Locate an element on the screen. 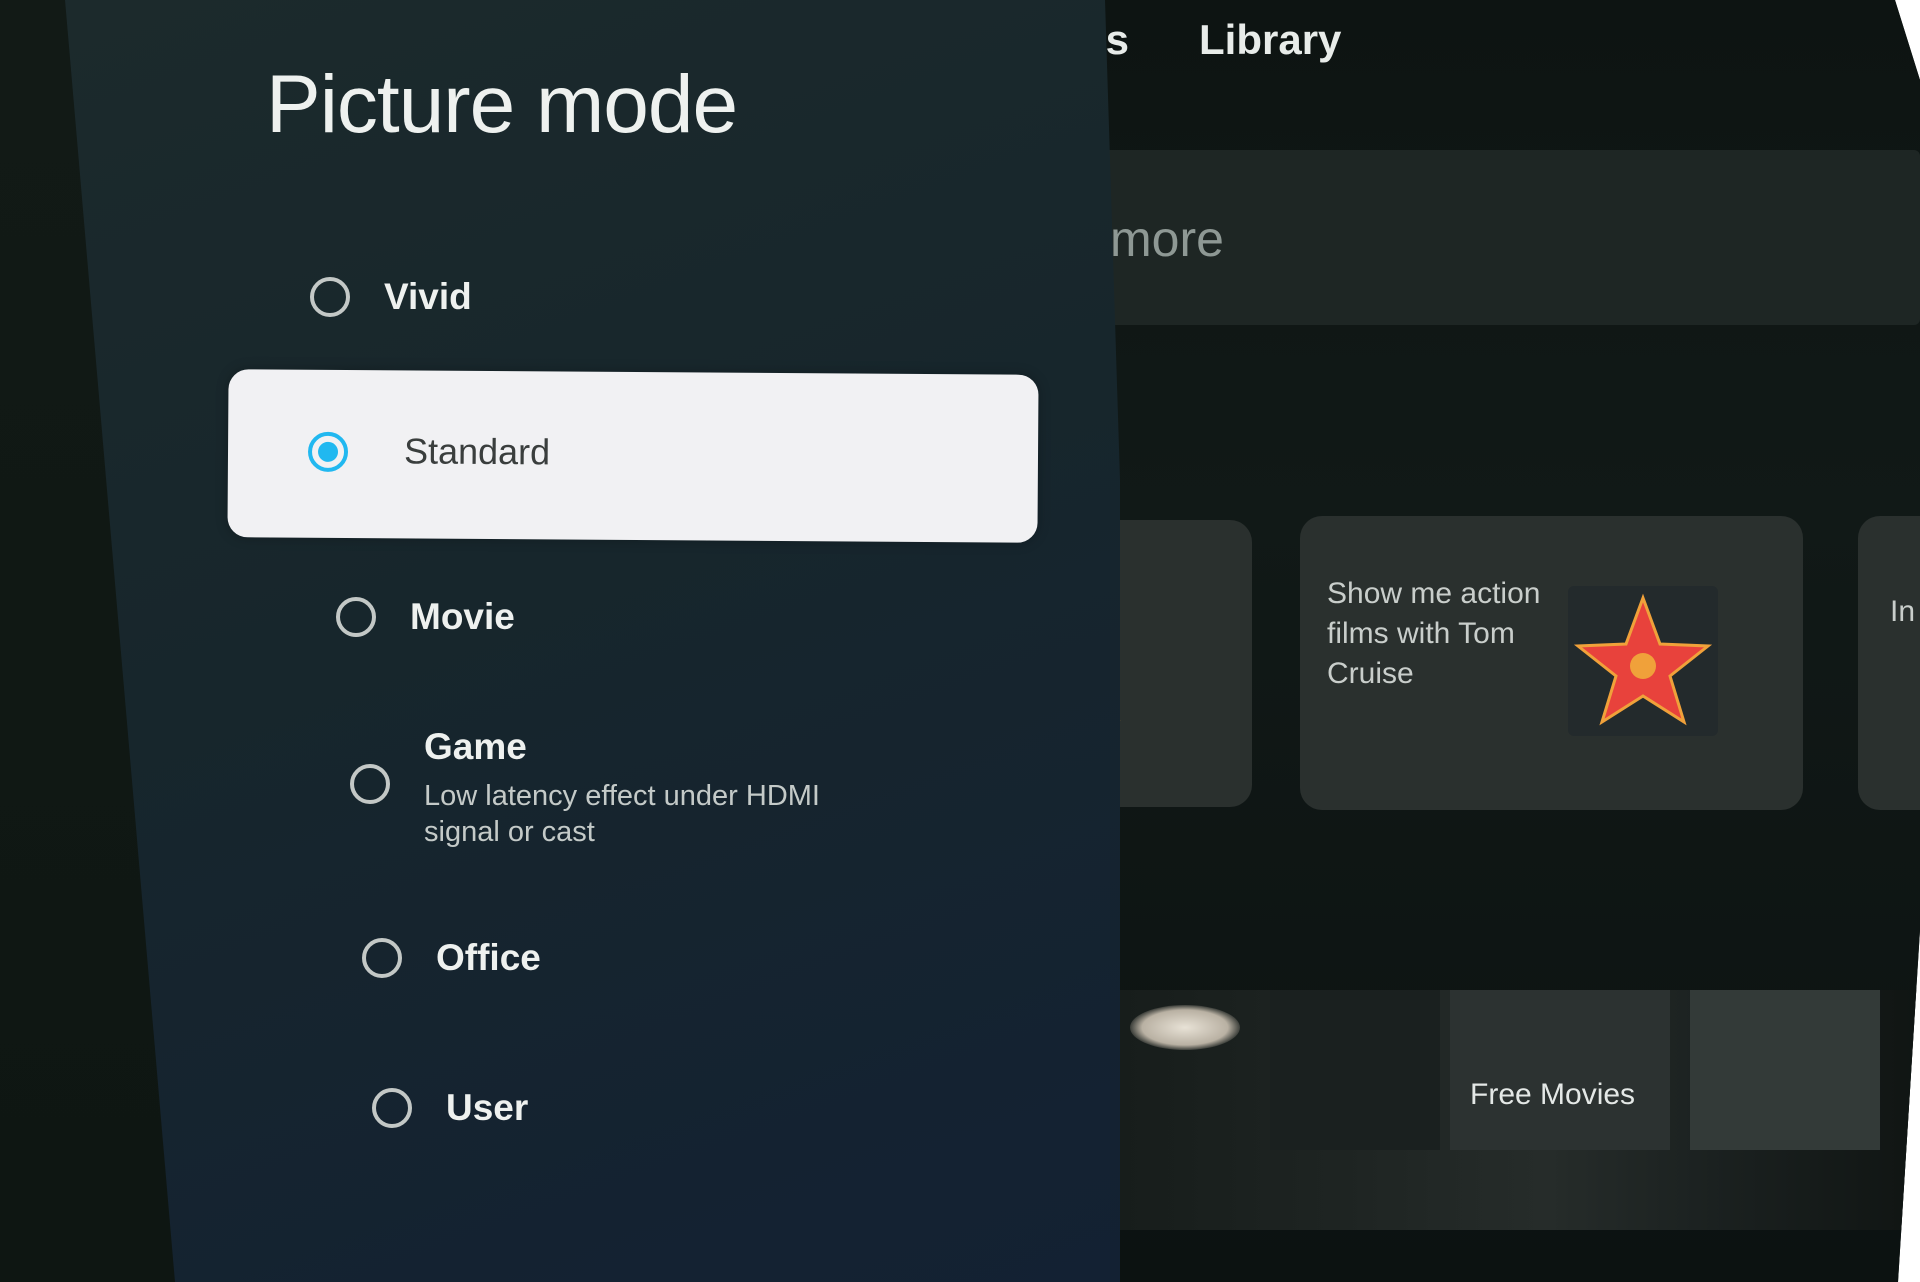 This screenshot has width=1920, height=1282. movie-thumbnail-center is located at coordinates (1560, 1070).